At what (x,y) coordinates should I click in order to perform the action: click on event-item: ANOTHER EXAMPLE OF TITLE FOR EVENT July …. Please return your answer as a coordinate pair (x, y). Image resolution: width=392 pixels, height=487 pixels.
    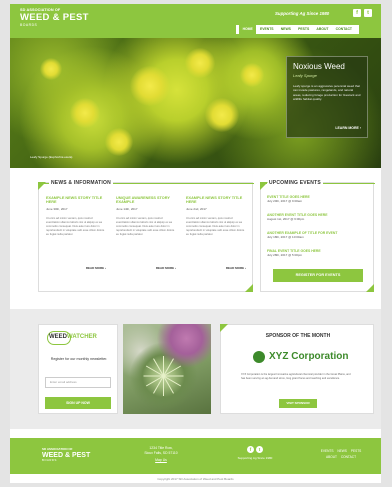
    Looking at the image, I should click on (302, 235).